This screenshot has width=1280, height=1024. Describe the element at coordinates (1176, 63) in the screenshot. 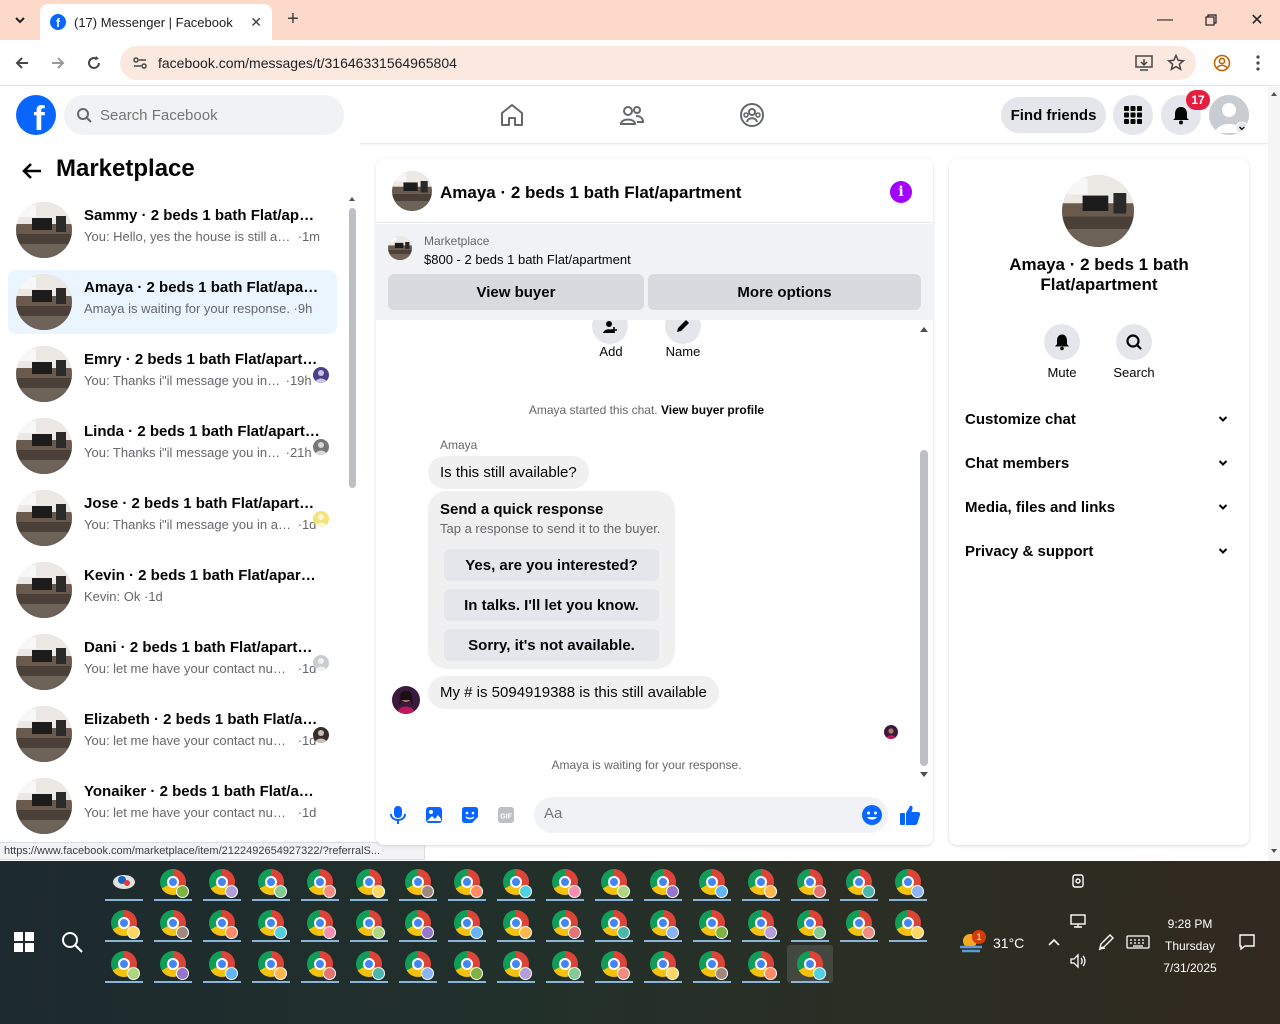

I see `bookmark-star-icon` at that location.